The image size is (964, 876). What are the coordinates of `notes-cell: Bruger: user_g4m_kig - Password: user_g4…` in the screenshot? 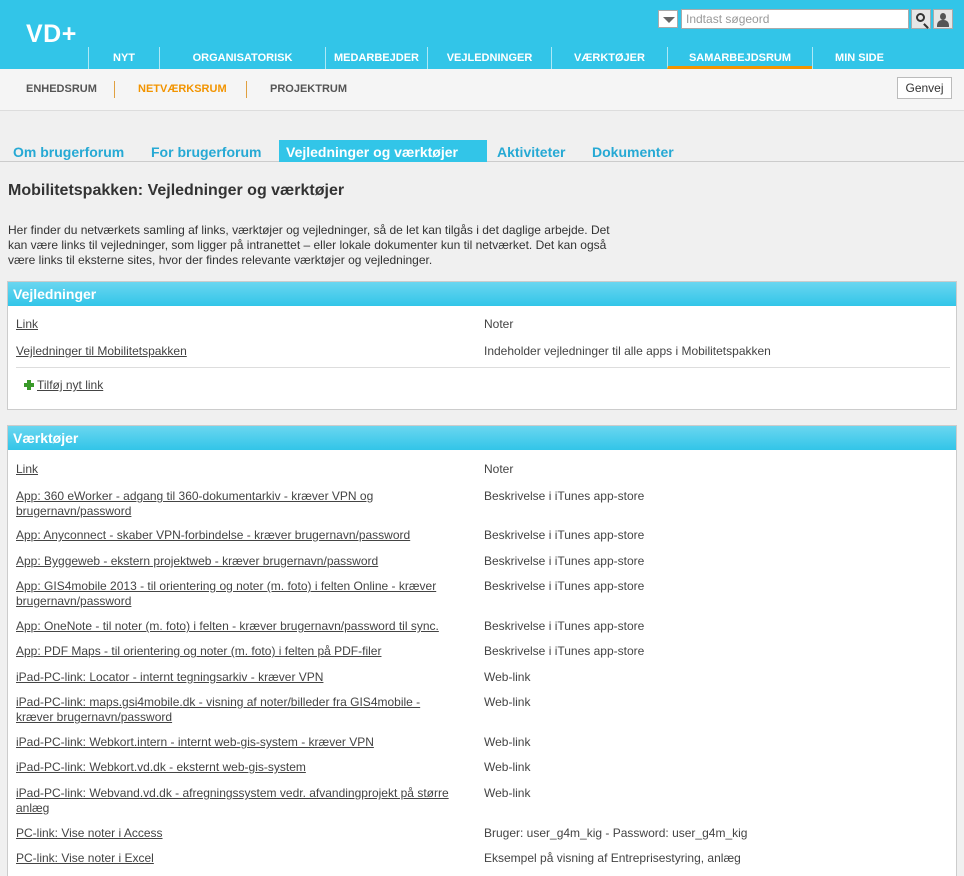 It's located at (616, 833).